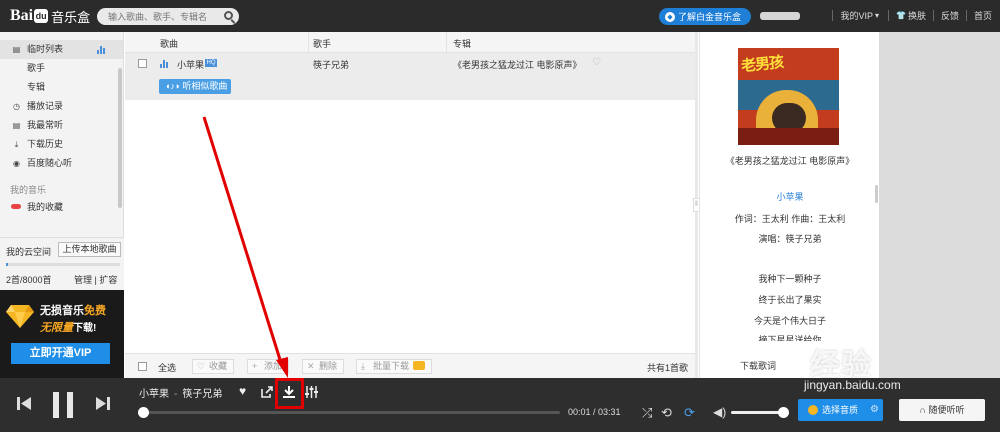 Image resolution: width=1000 pixels, height=432 pixels. I want to click on sidebar-item-singer: 歌手, so click(61, 68).